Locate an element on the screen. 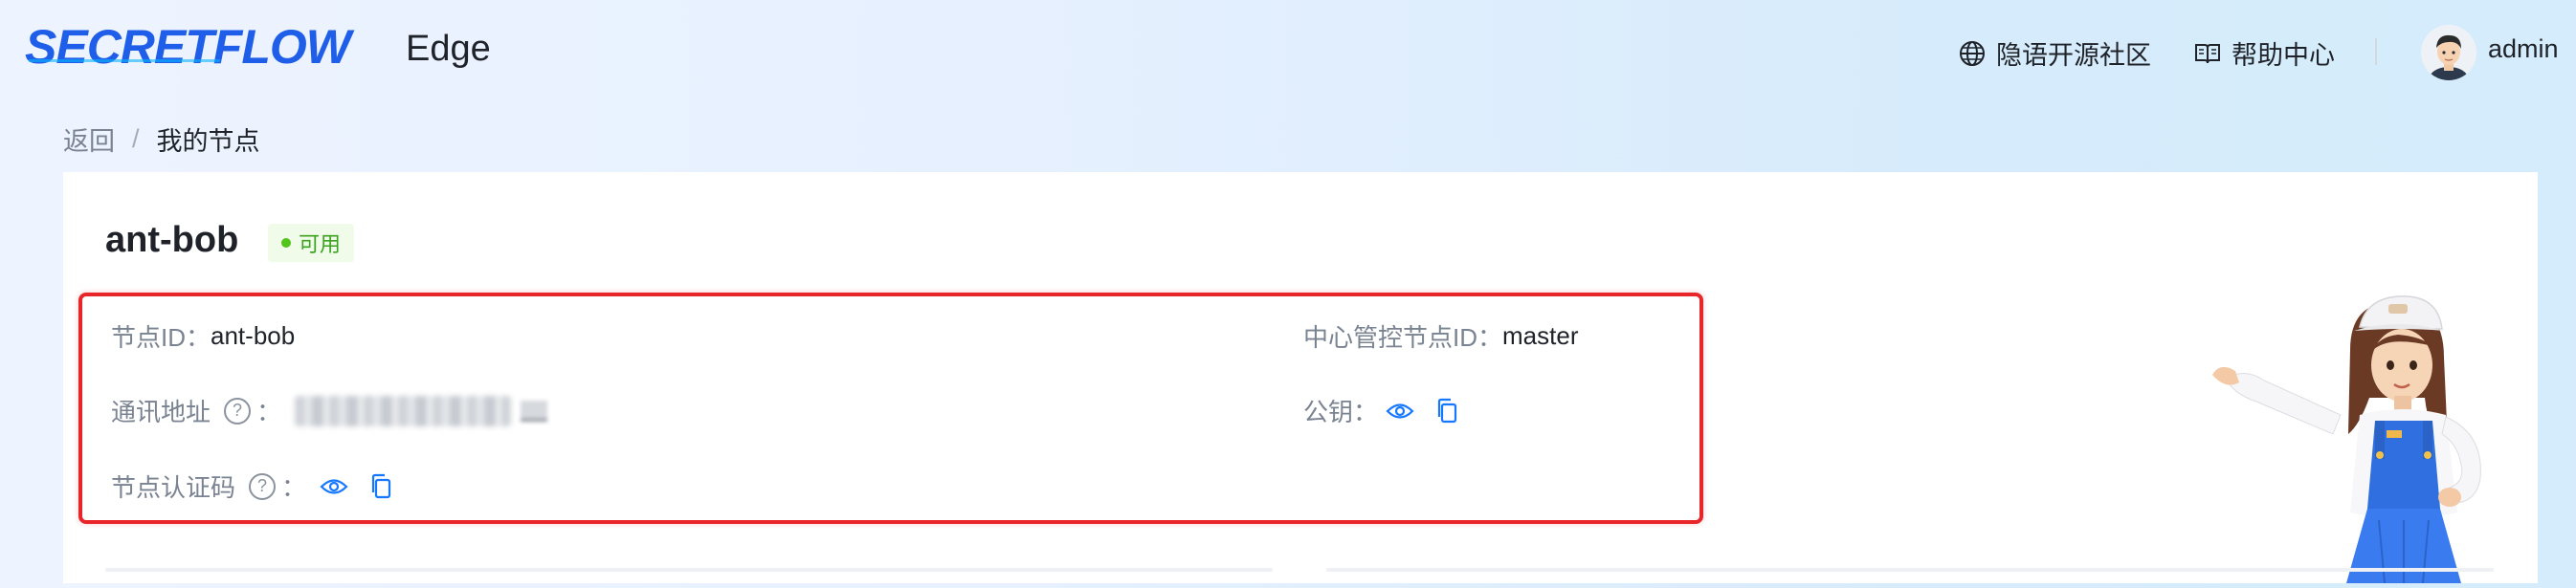 The height and width of the screenshot is (588, 2576). cert-copy-icon is located at coordinates (380, 486).